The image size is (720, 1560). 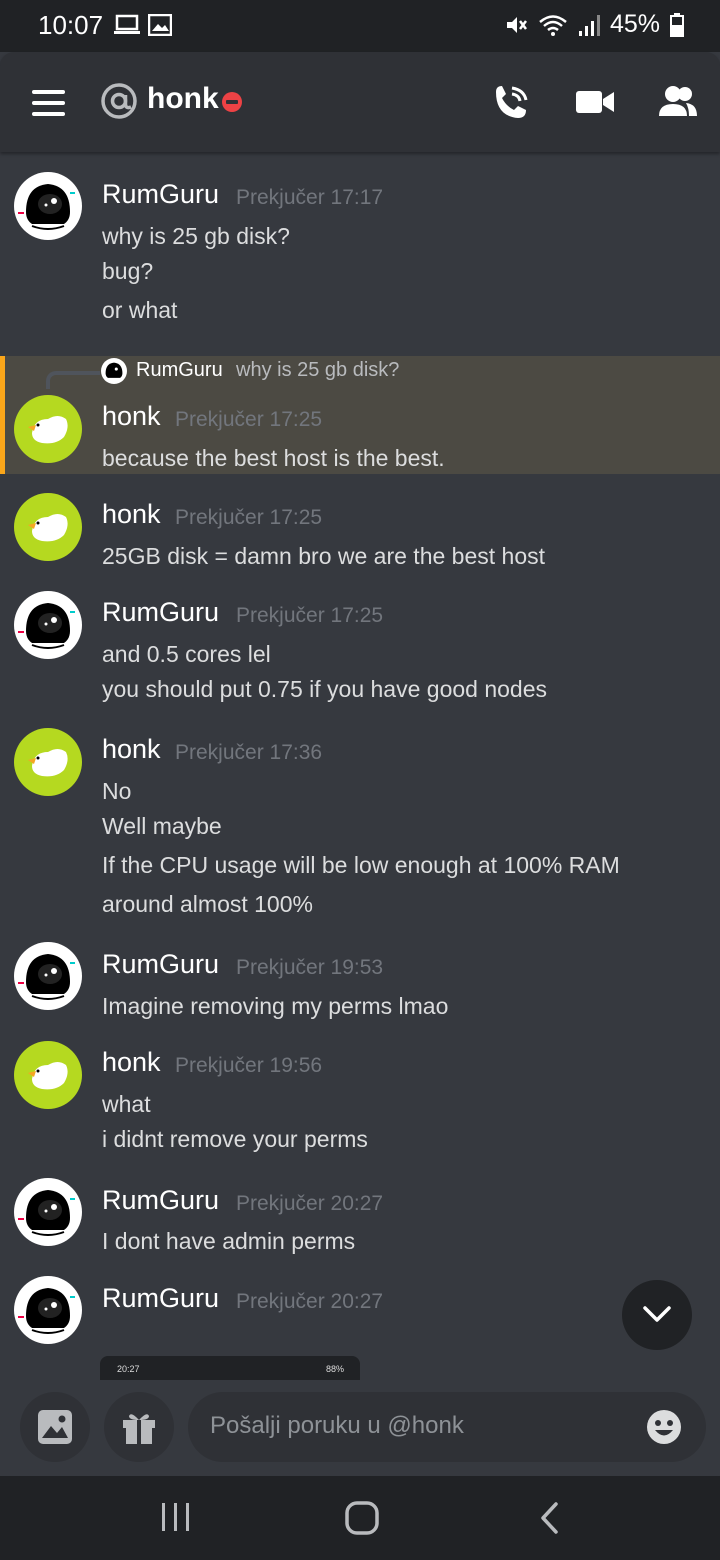 What do you see at coordinates (664, 1427) in the screenshot?
I see `emoji-icon` at bounding box center [664, 1427].